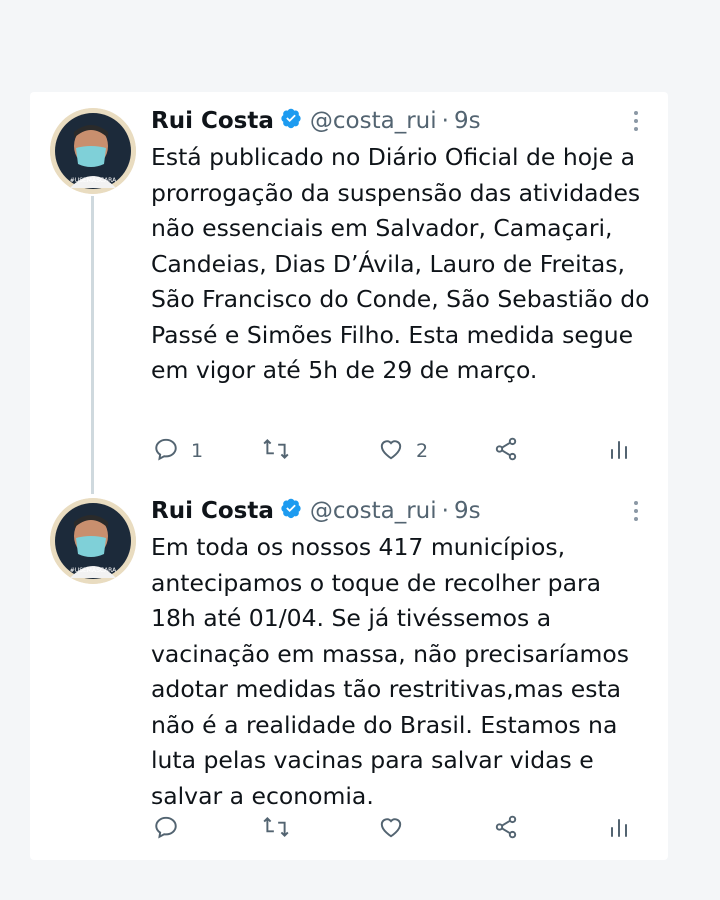  Describe the element at coordinates (360, 451) in the screenshot. I see `tweet-actions: 1 2` at that location.